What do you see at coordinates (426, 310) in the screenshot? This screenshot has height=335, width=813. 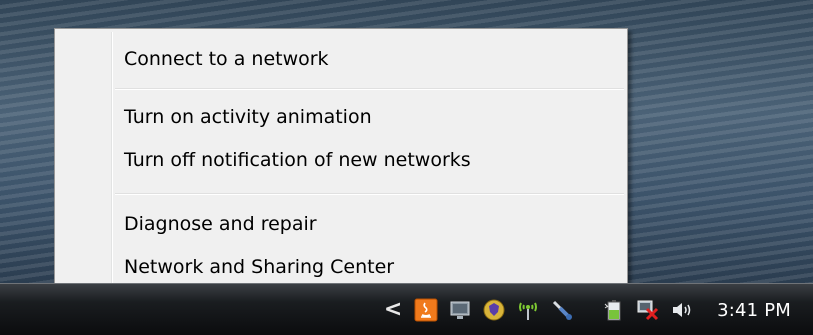 I see `java-update-icon` at bounding box center [426, 310].